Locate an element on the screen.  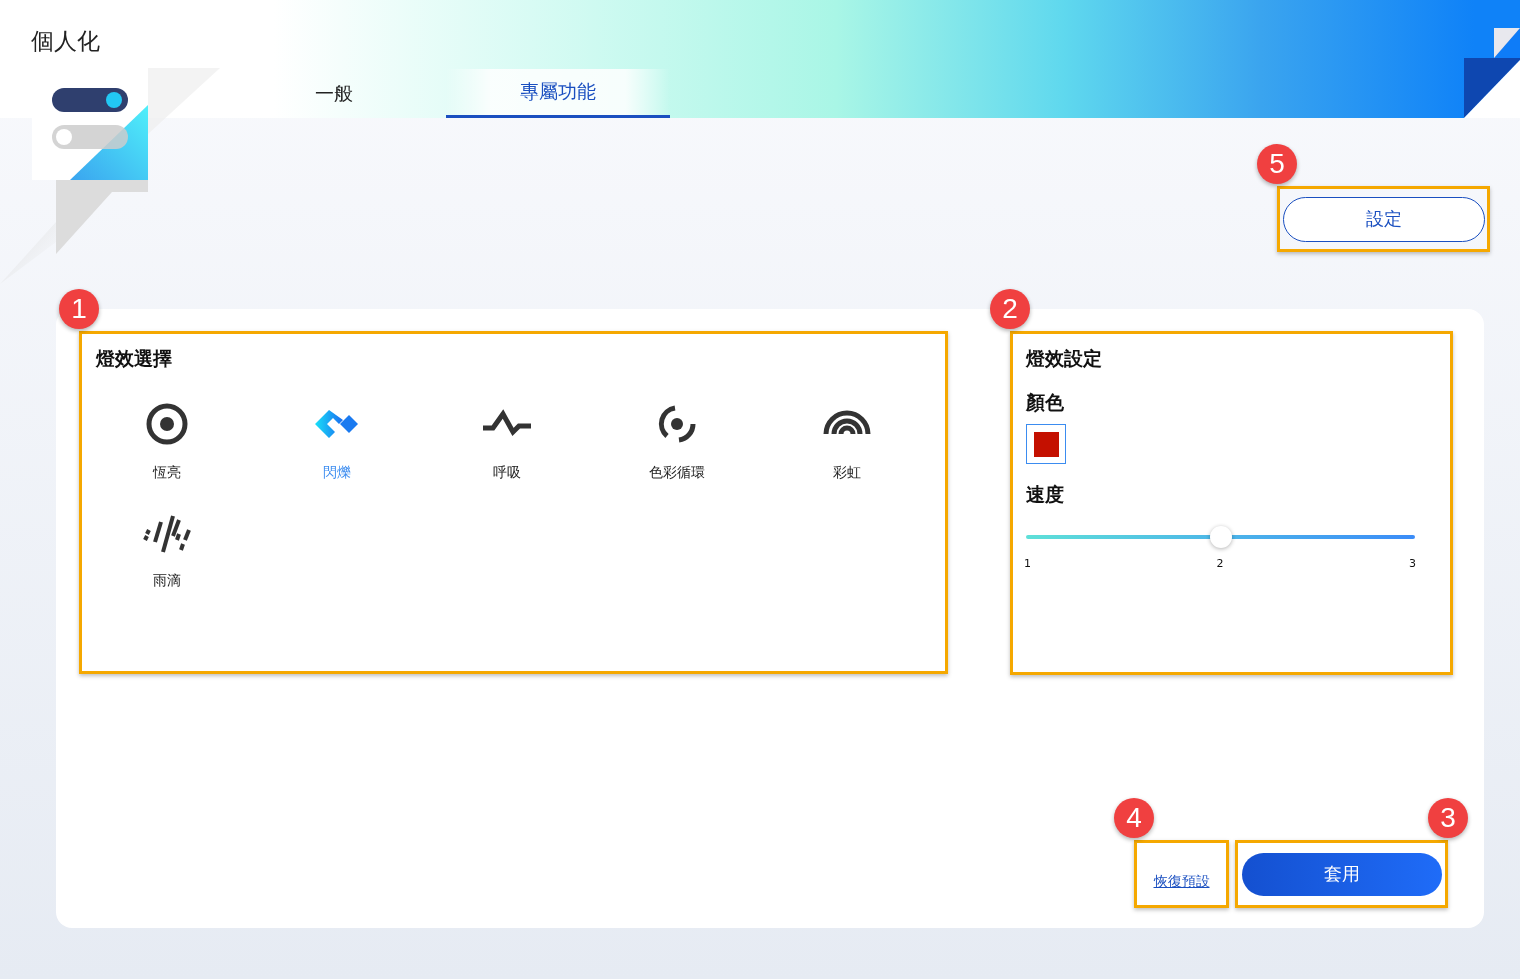
section-title: 燈效選擇 is located at coordinates (134, 358).